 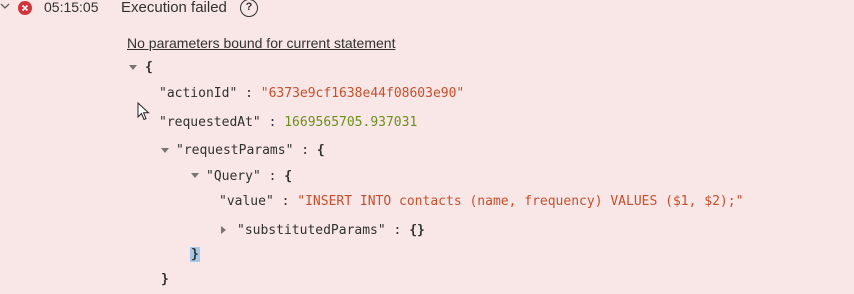 What do you see at coordinates (235, 150) in the screenshot?
I see `request-params-key: "requestParams"` at bounding box center [235, 150].